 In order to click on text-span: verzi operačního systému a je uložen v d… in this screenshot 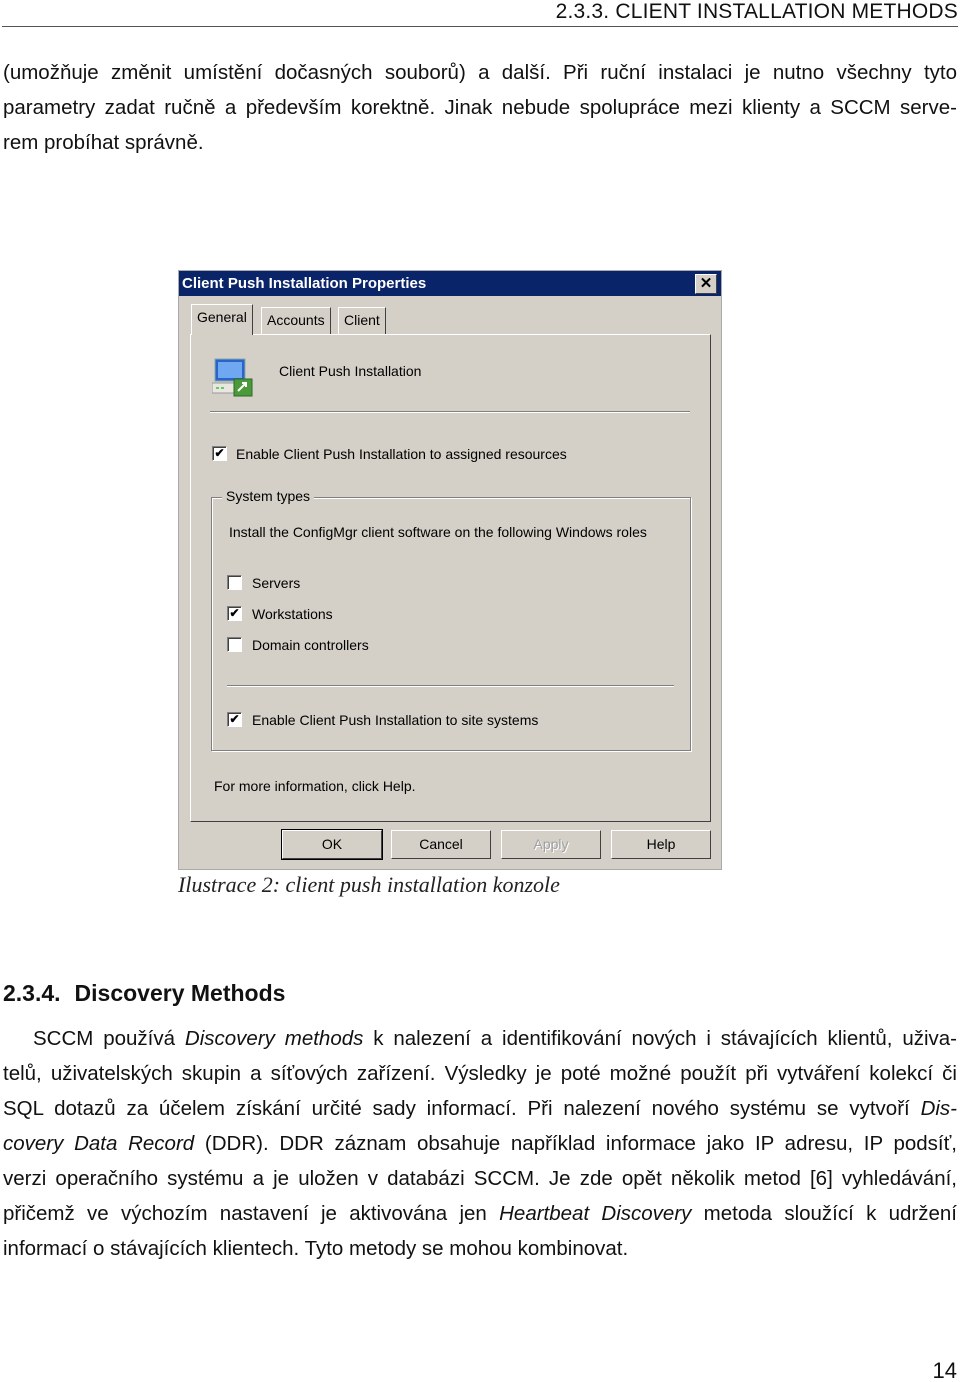, I will do `click(480, 1178)`.